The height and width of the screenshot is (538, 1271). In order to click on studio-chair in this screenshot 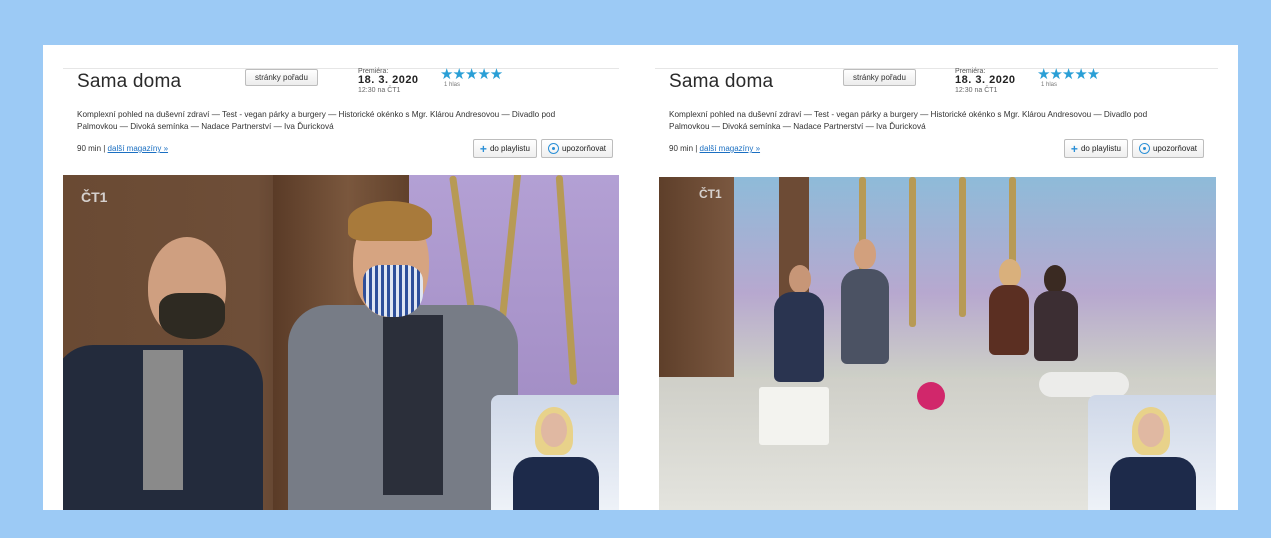, I will do `click(1084, 384)`.